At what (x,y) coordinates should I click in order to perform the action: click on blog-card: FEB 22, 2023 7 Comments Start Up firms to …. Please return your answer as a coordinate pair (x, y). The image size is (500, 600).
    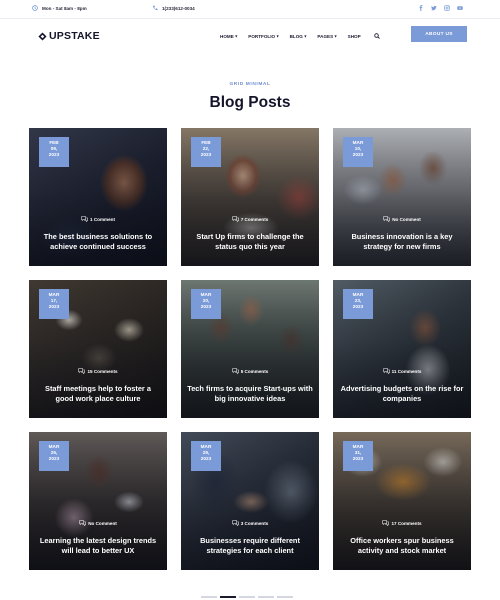
    Looking at the image, I should click on (250, 197).